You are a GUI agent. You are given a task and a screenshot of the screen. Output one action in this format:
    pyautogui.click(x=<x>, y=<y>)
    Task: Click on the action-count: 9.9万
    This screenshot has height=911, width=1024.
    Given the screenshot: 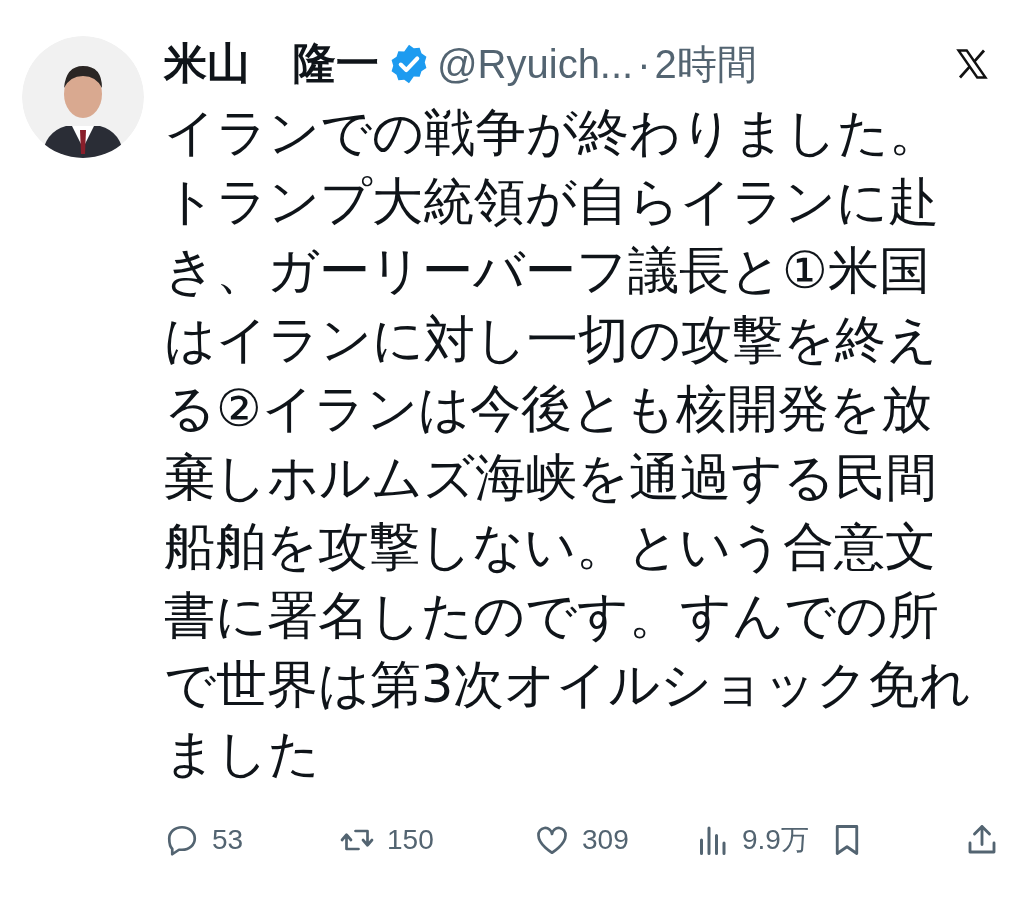 What is the action you would take?
    pyautogui.click(x=775, y=840)
    